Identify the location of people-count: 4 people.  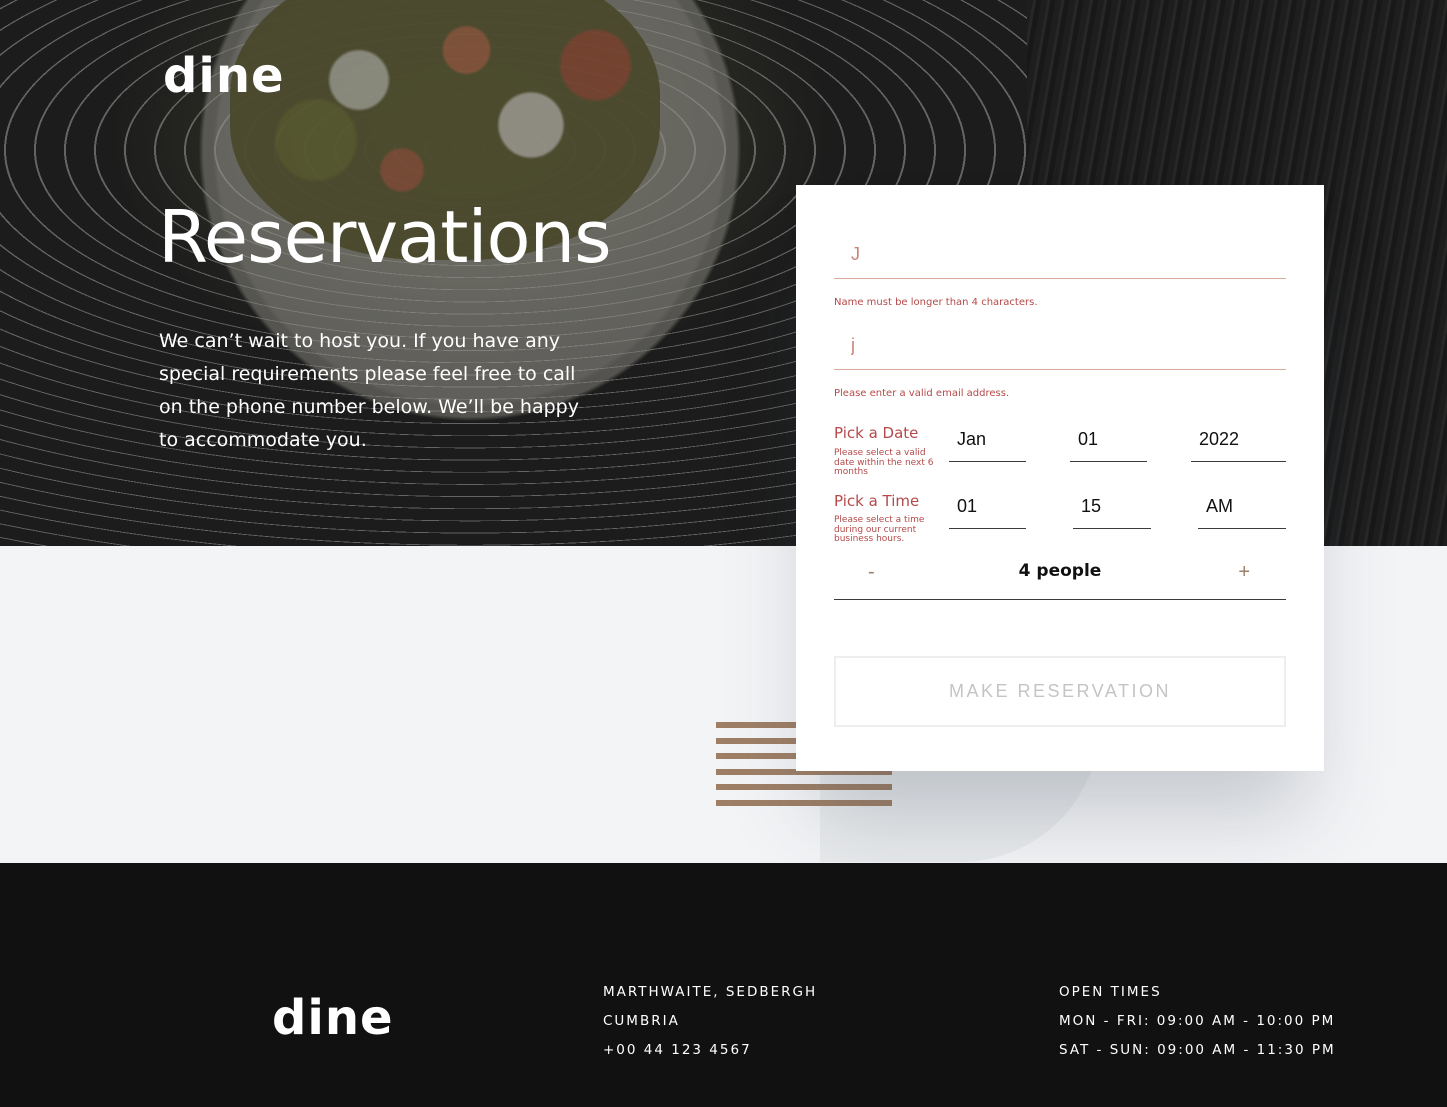
(1060, 571).